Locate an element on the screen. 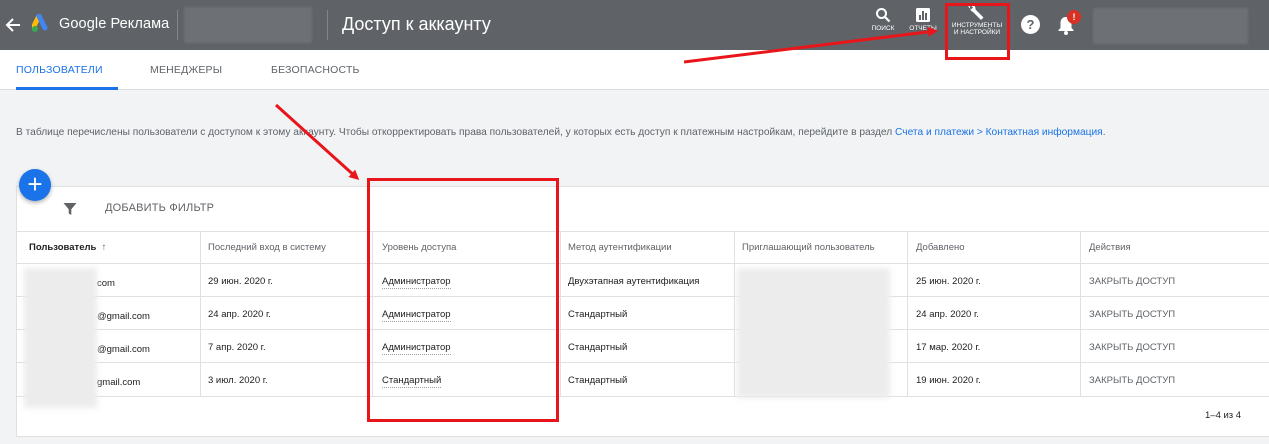  added-date: 24 апр. 2020 г. is located at coordinates (947, 314).